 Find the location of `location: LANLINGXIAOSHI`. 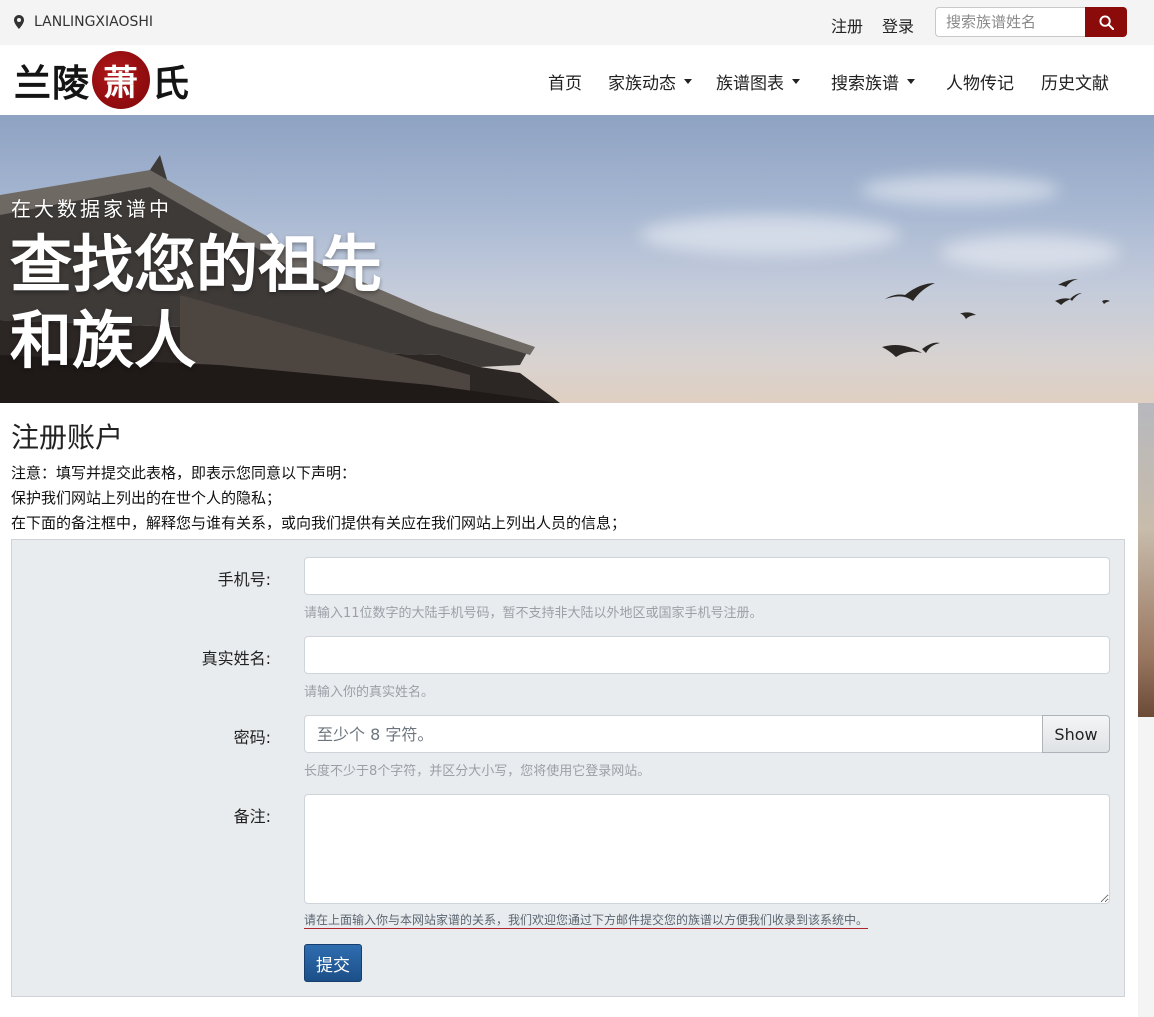

location: LANLINGXIAOSHI is located at coordinates (83, 22).